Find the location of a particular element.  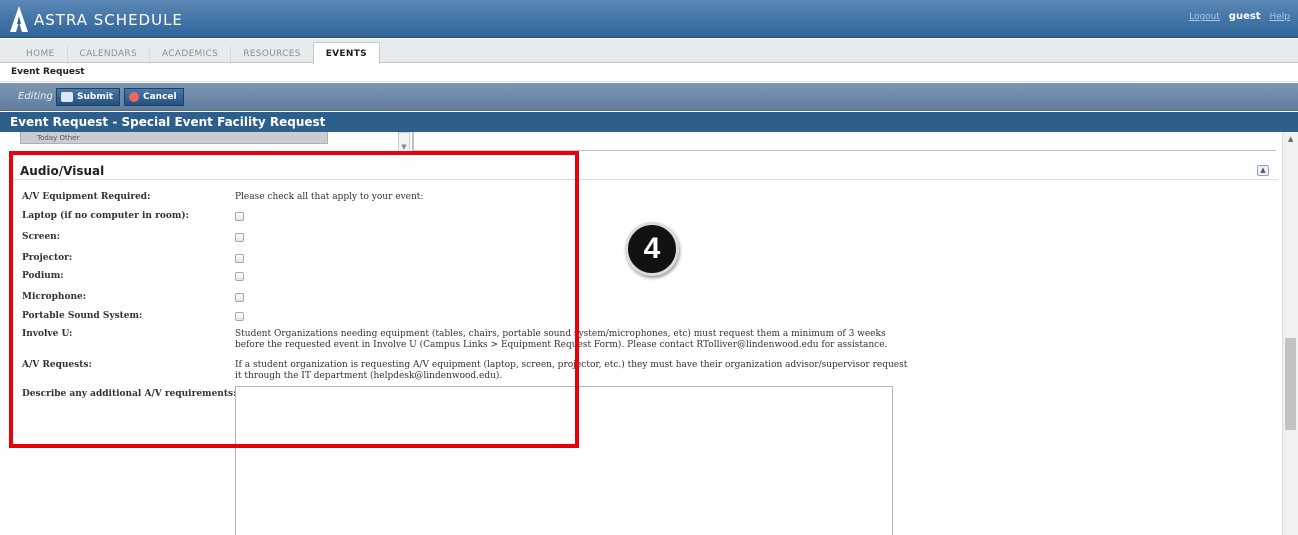

edit-toolbar: Editing Submit Cancel is located at coordinates (649, 97).